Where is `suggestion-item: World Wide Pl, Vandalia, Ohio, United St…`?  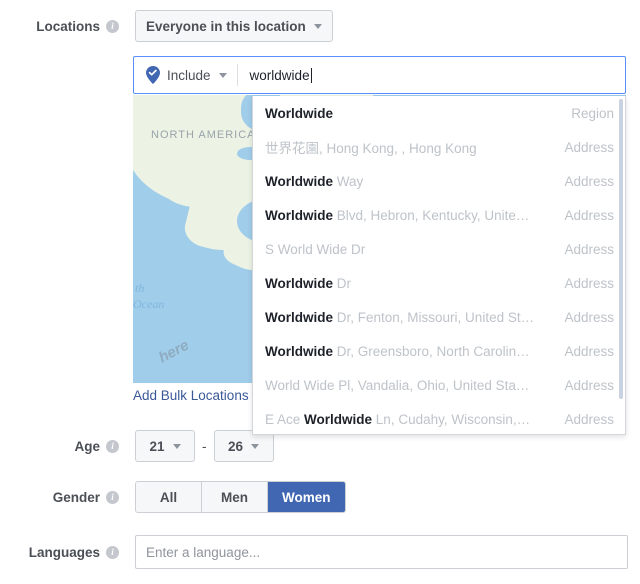
suggestion-item: World Wide Pl, Vandalia, Ohio, United St… is located at coordinates (439, 385).